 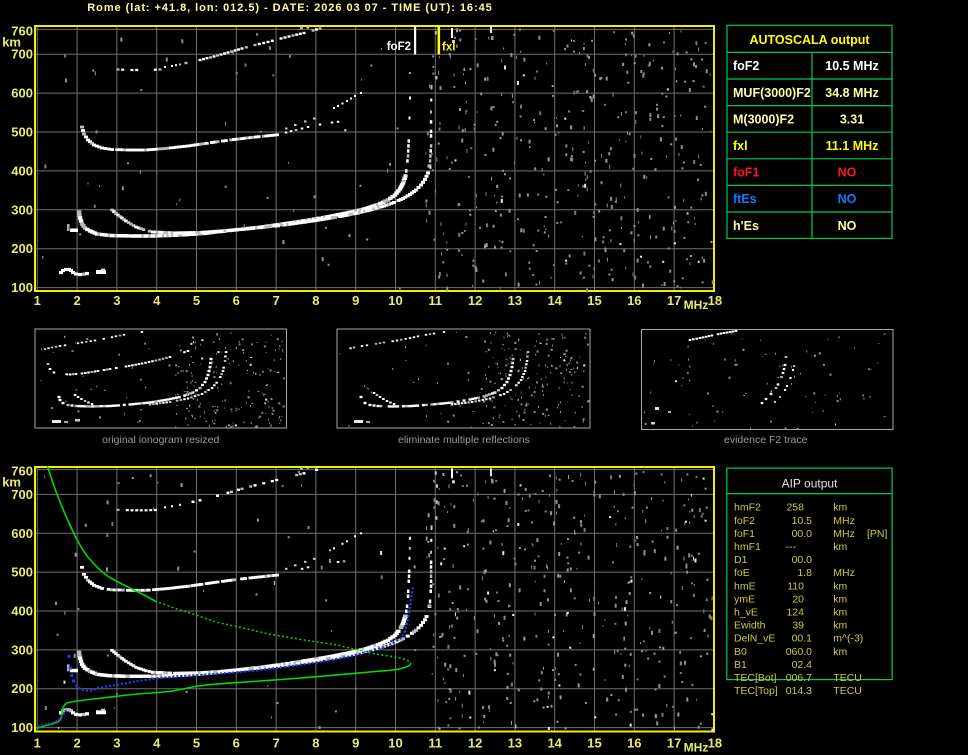 I want to click on svg-text: 014.3, so click(x=799, y=691).